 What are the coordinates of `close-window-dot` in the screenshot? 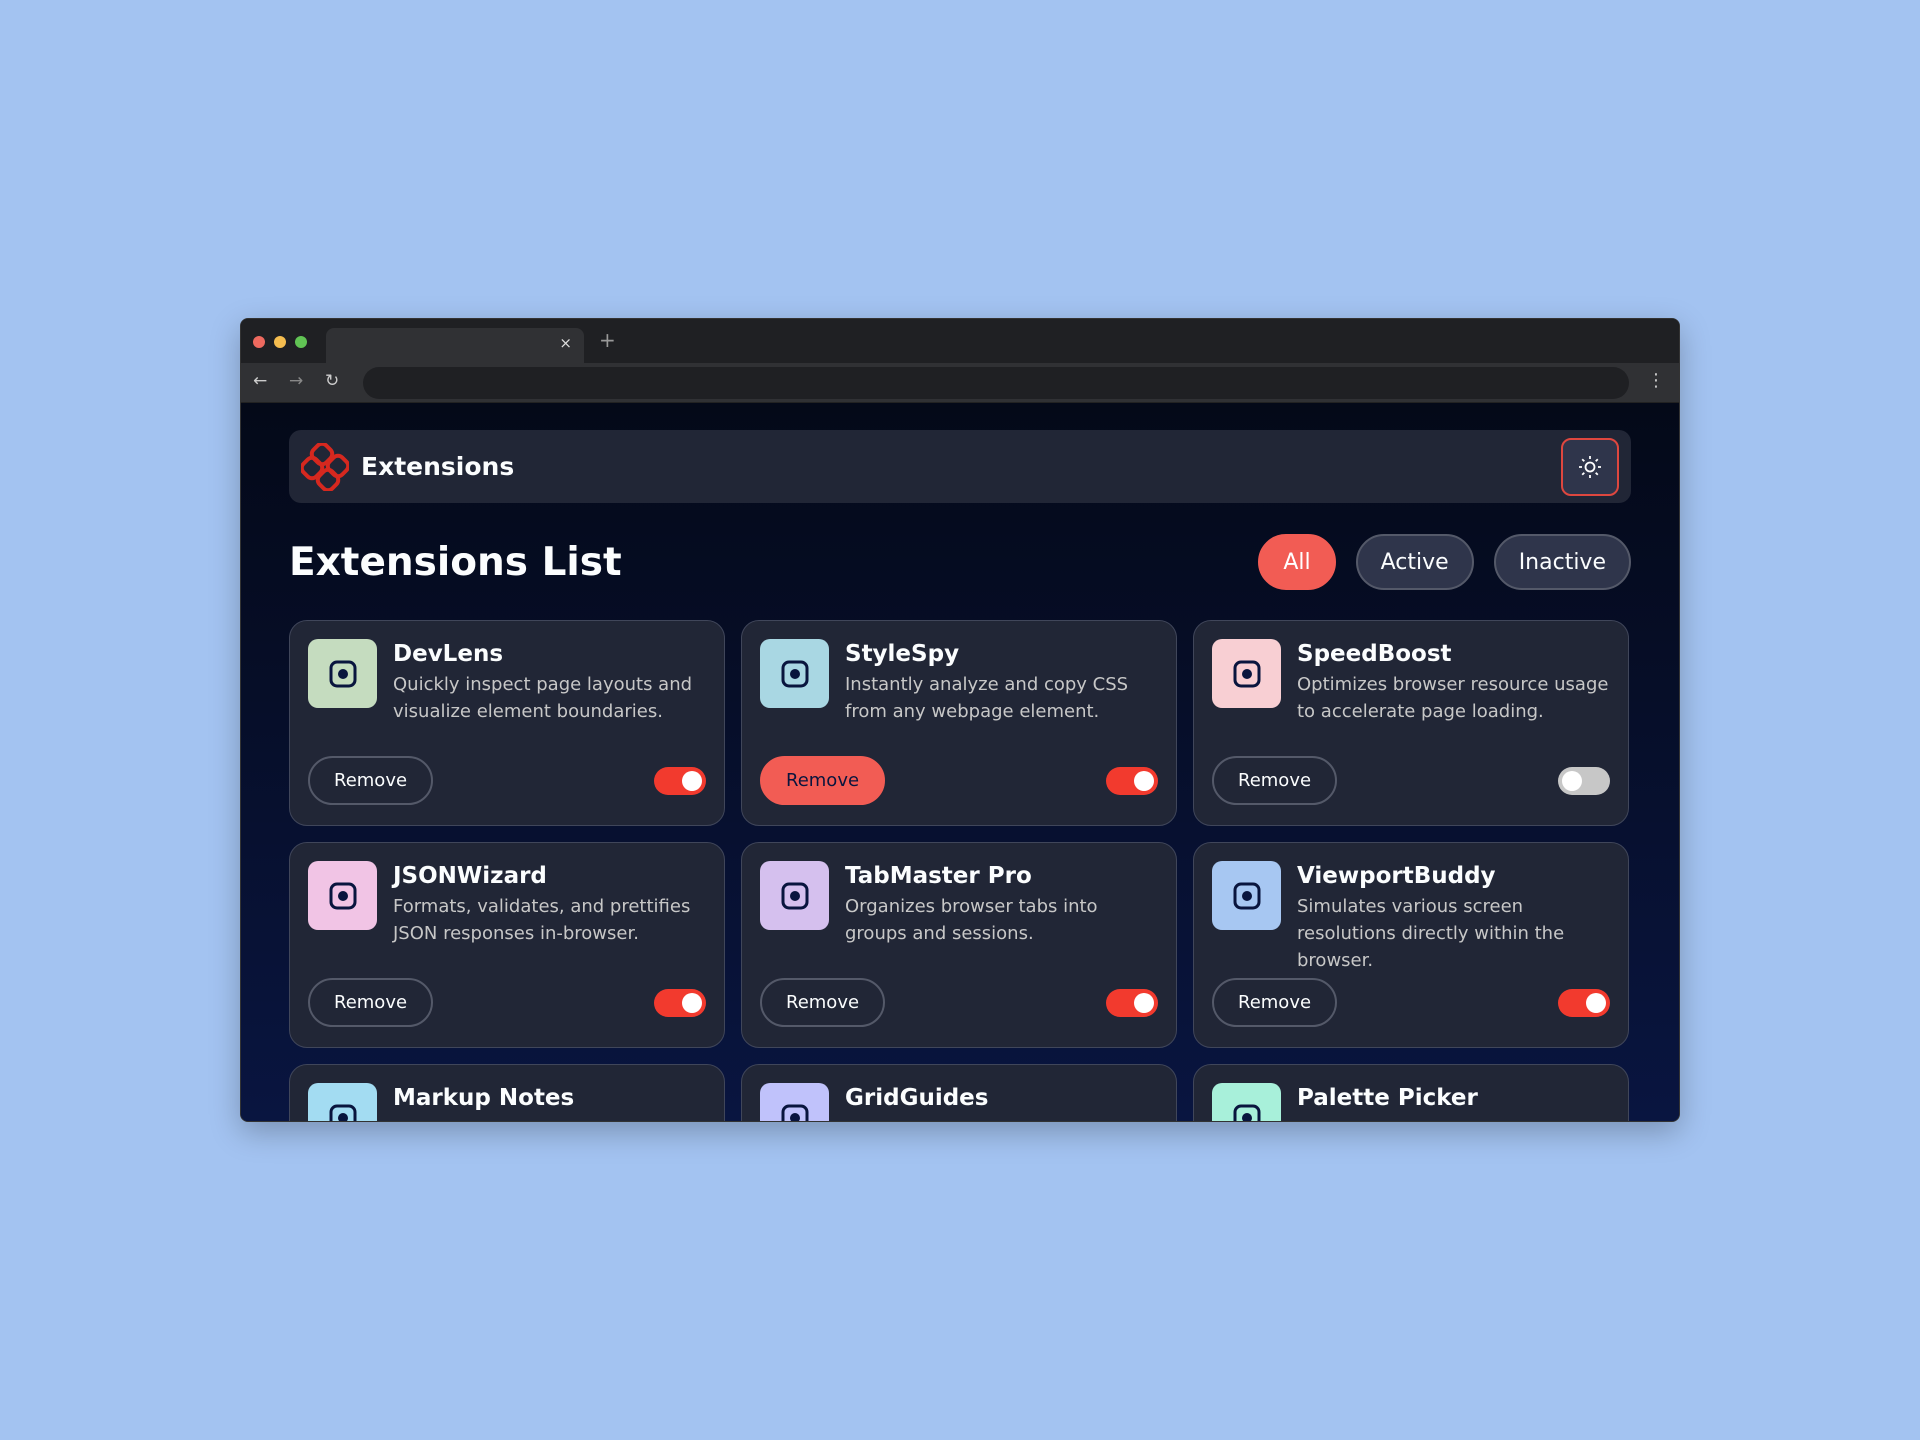 It's located at (259, 342).